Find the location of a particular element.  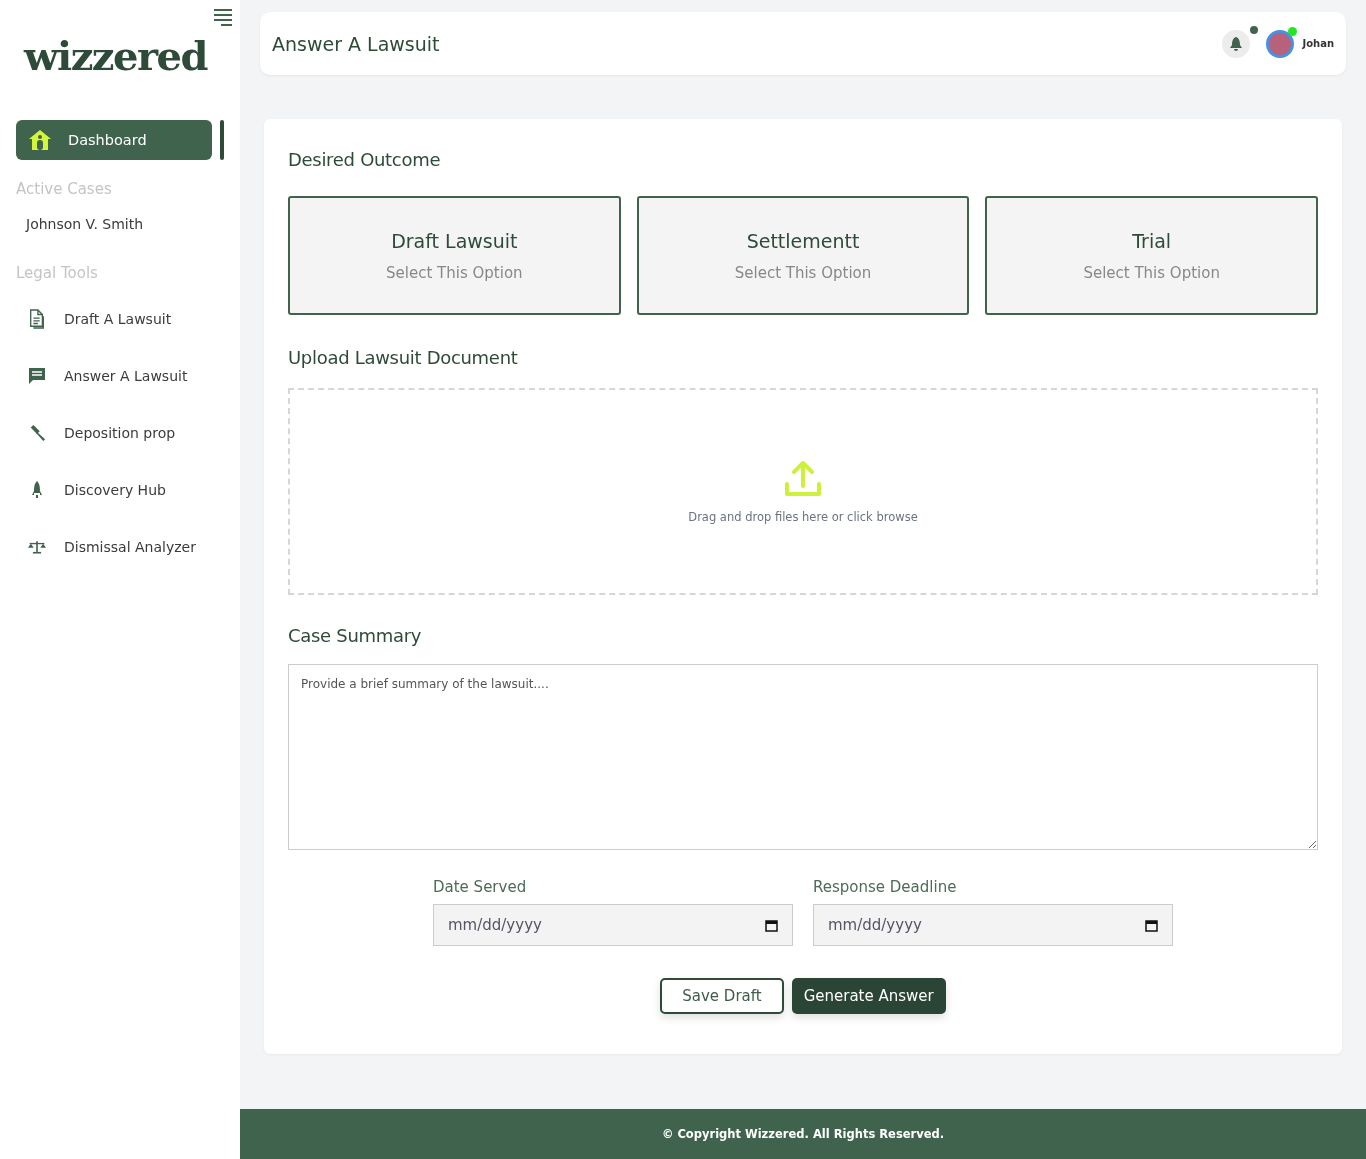

page-title: Answer A Lawsuit is located at coordinates (356, 43).